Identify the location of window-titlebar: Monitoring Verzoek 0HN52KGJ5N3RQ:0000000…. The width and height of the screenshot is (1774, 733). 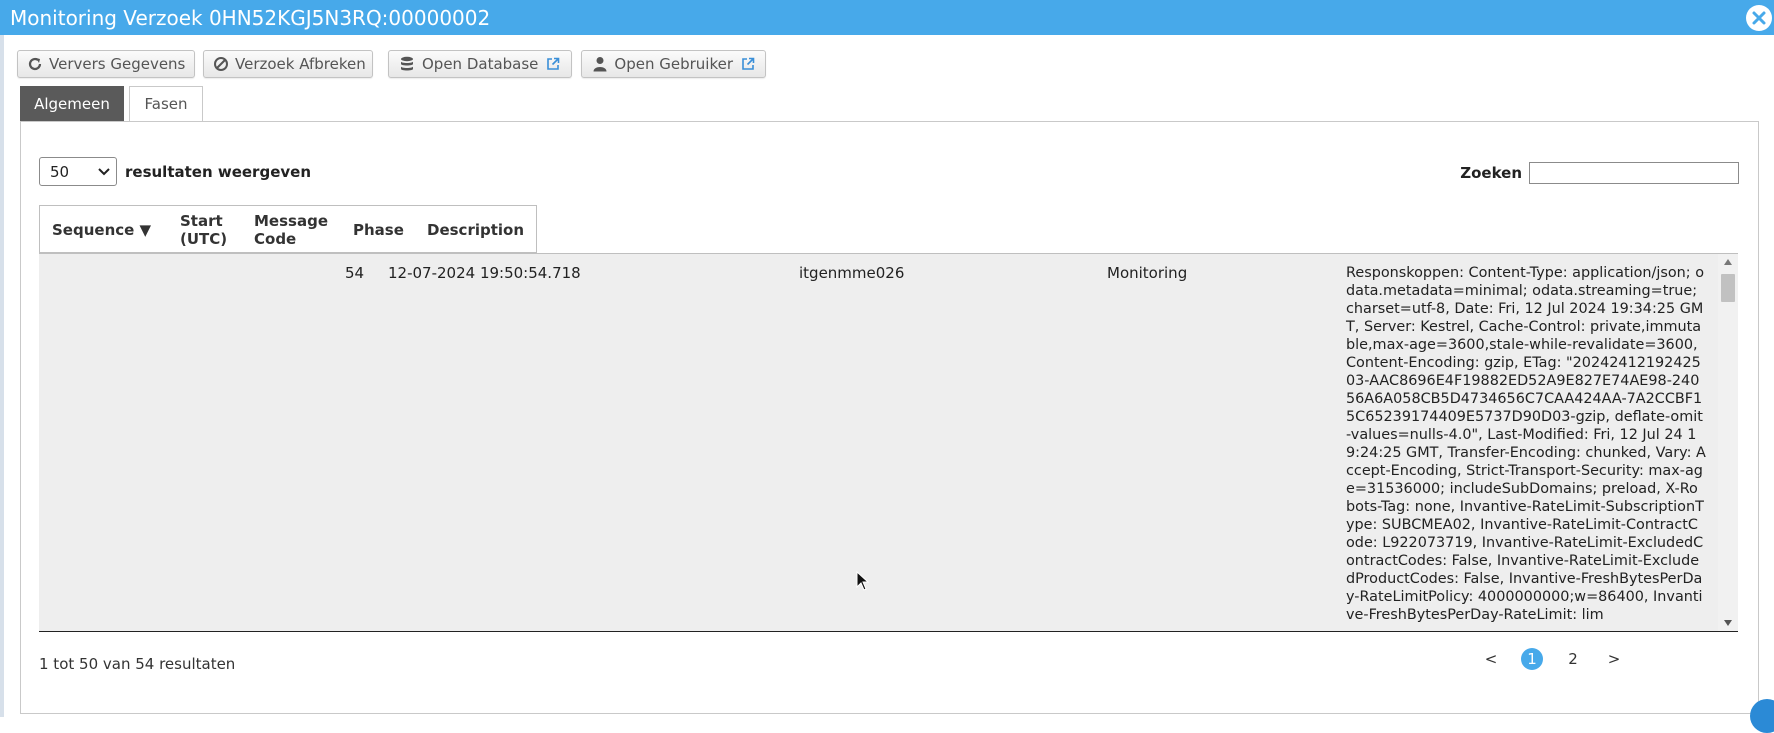
(887, 17).